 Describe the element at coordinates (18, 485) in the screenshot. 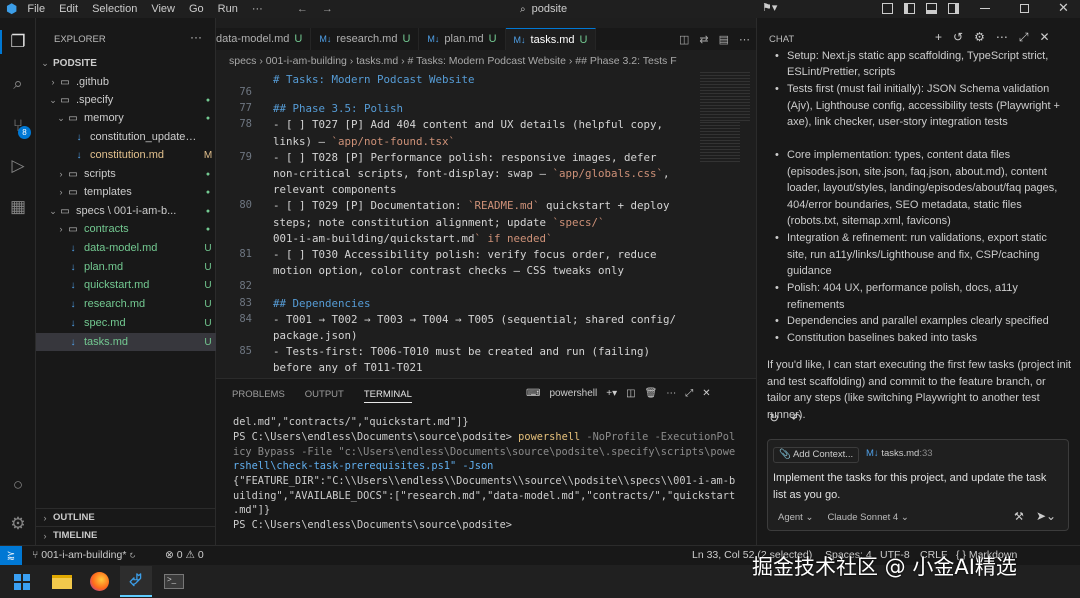

I see `account-icon: ○` at that location.